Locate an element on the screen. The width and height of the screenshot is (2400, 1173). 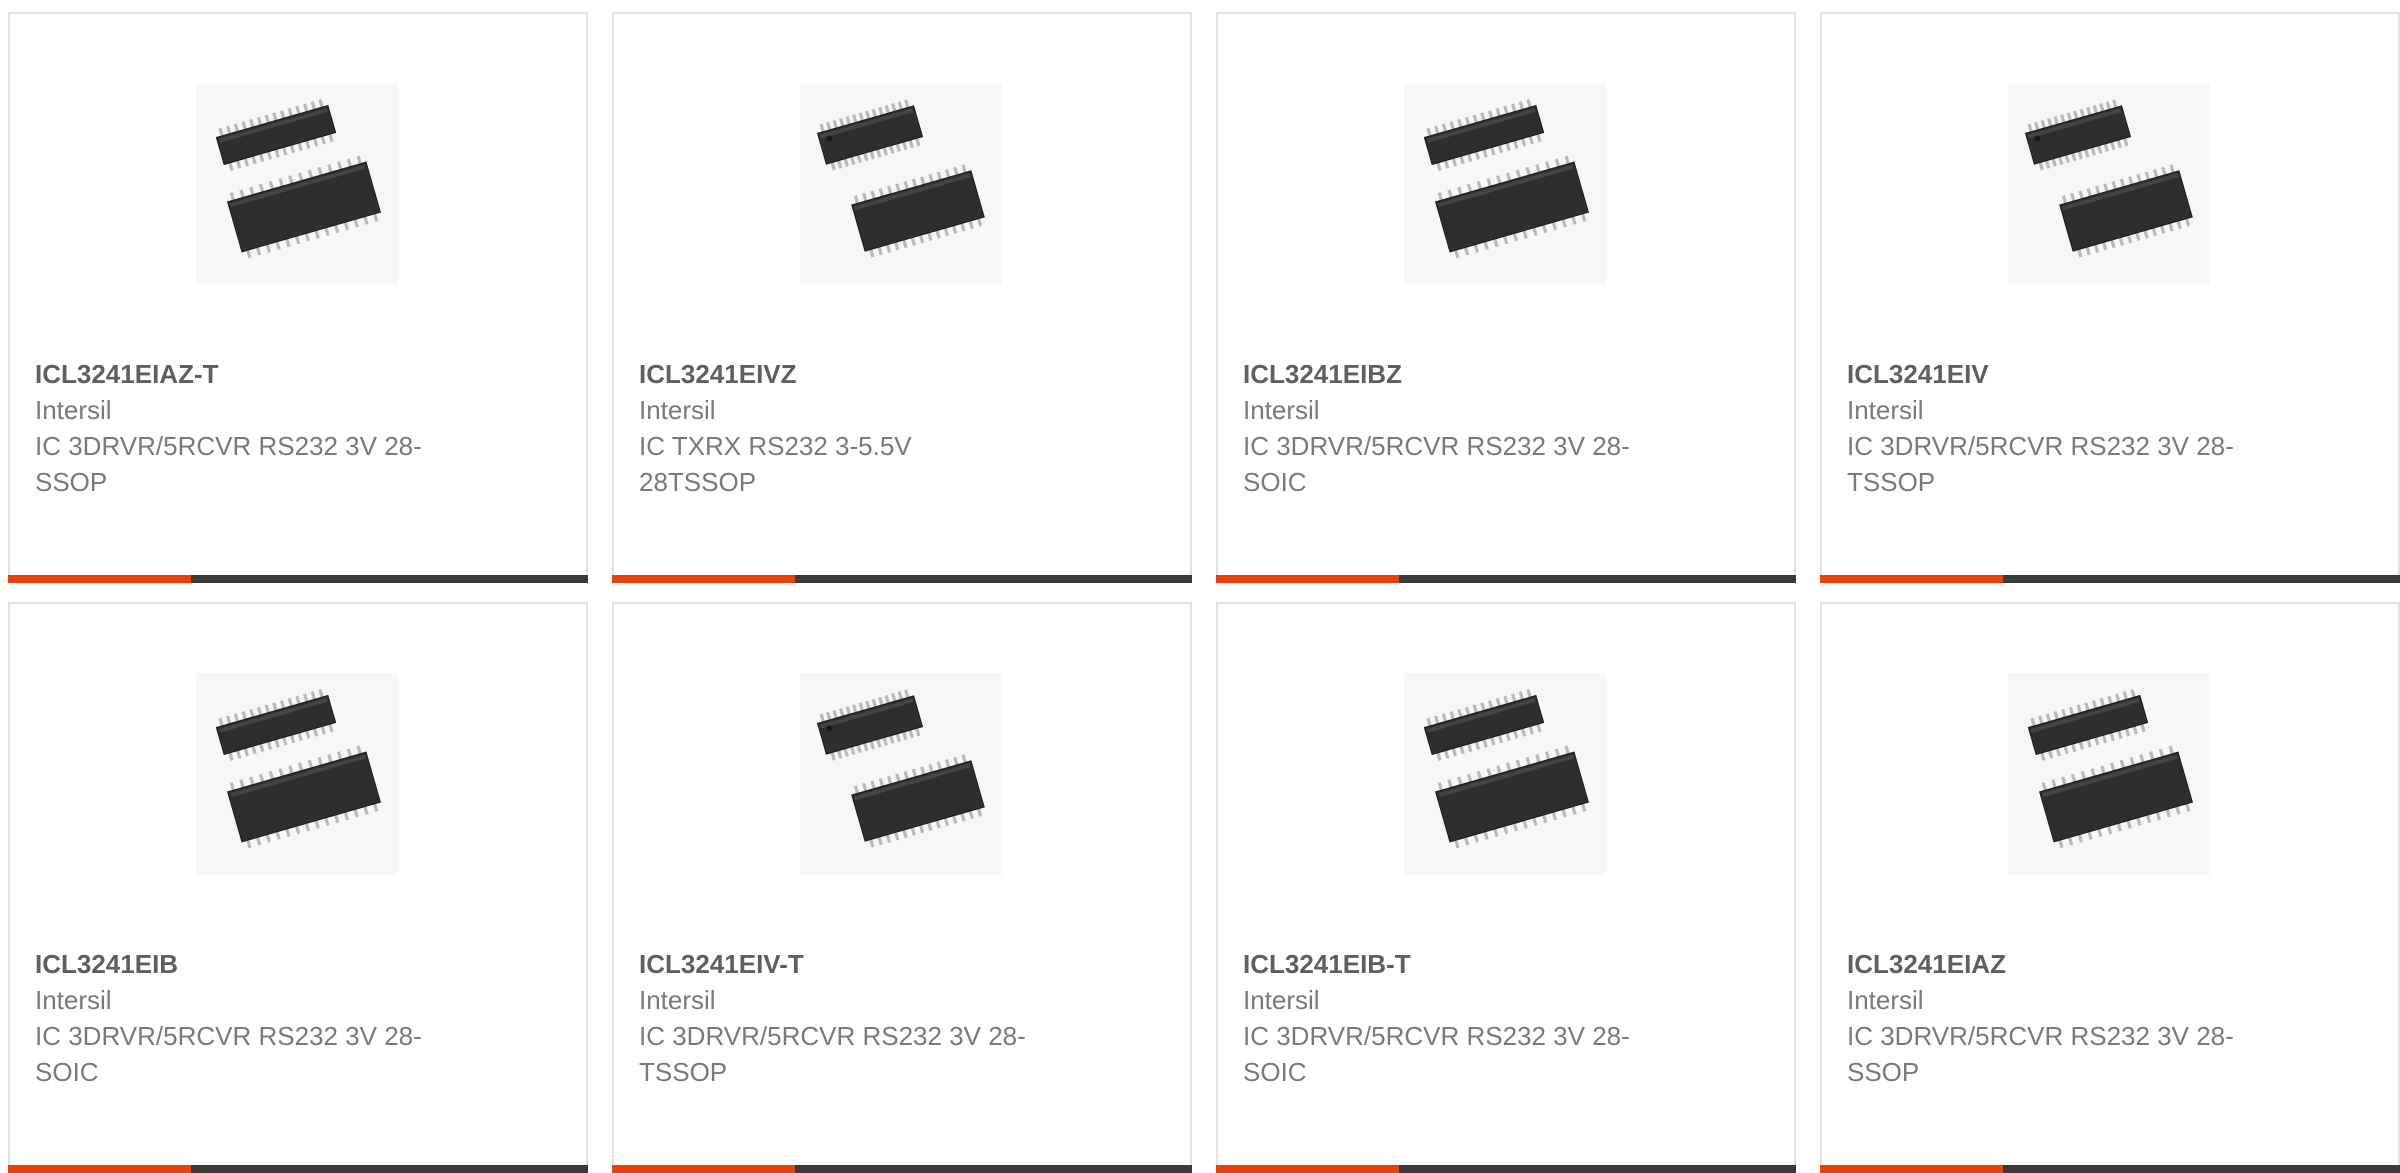
part-number: ICL3241EIV-T is located at coordinates (874, 964).